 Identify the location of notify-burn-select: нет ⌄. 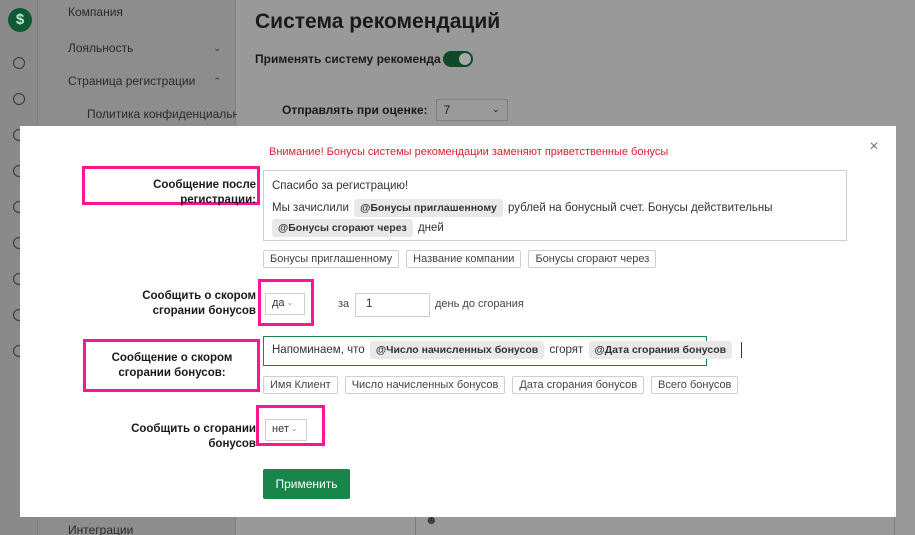
(286, 430).